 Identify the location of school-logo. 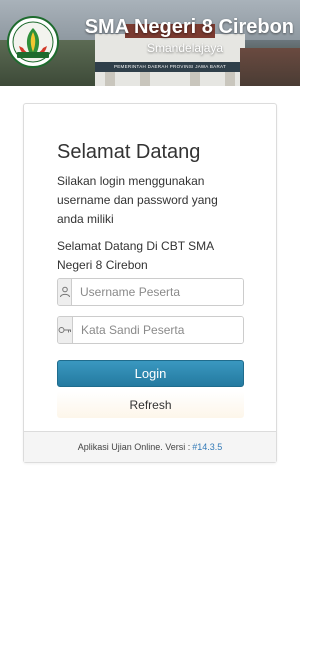
(33, 42).